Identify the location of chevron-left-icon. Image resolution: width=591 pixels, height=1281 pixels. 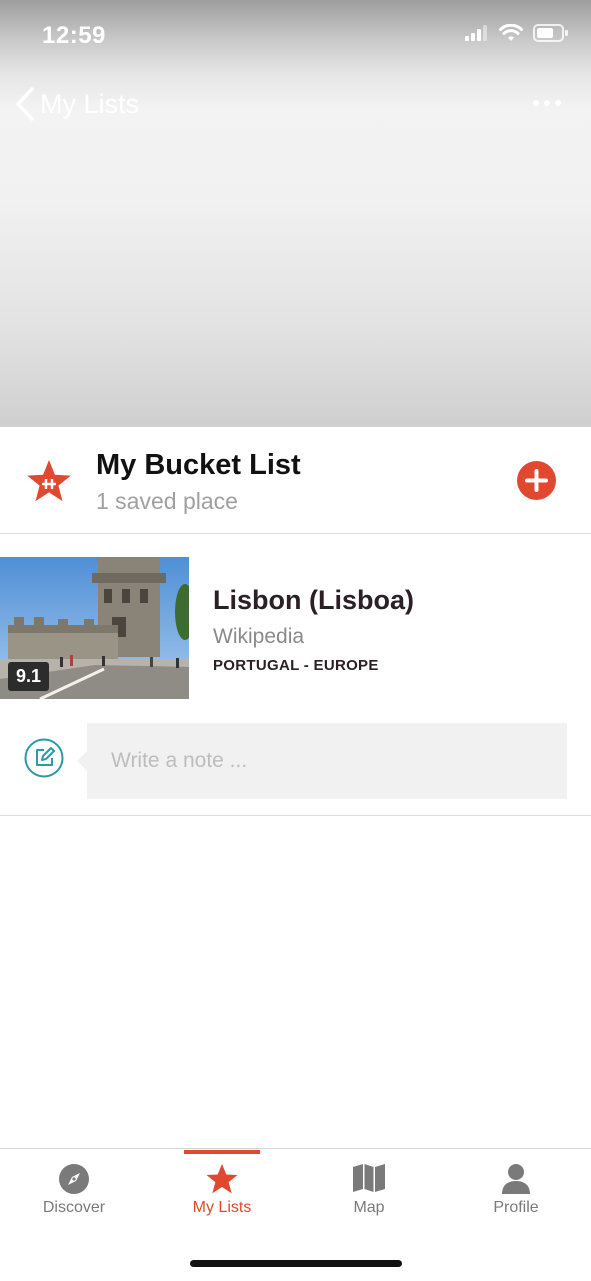
(25, 104).